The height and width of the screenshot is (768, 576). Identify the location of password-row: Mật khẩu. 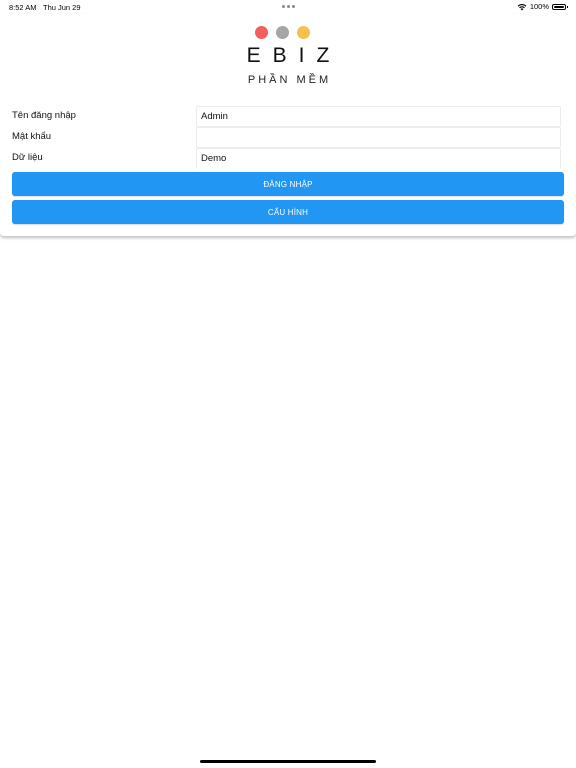
(288, 137).